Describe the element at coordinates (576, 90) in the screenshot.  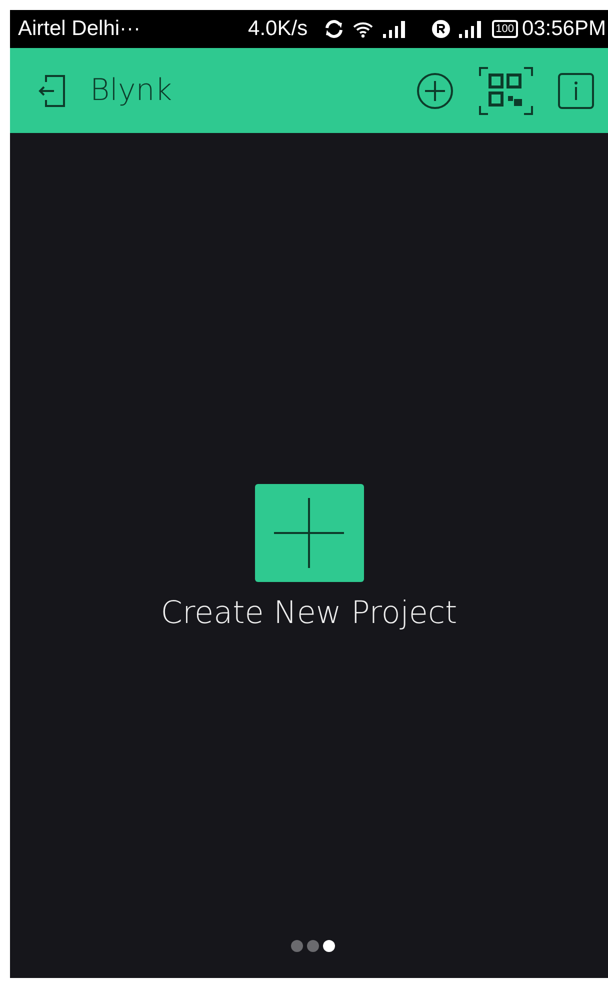
I see `info-icon` at that location.